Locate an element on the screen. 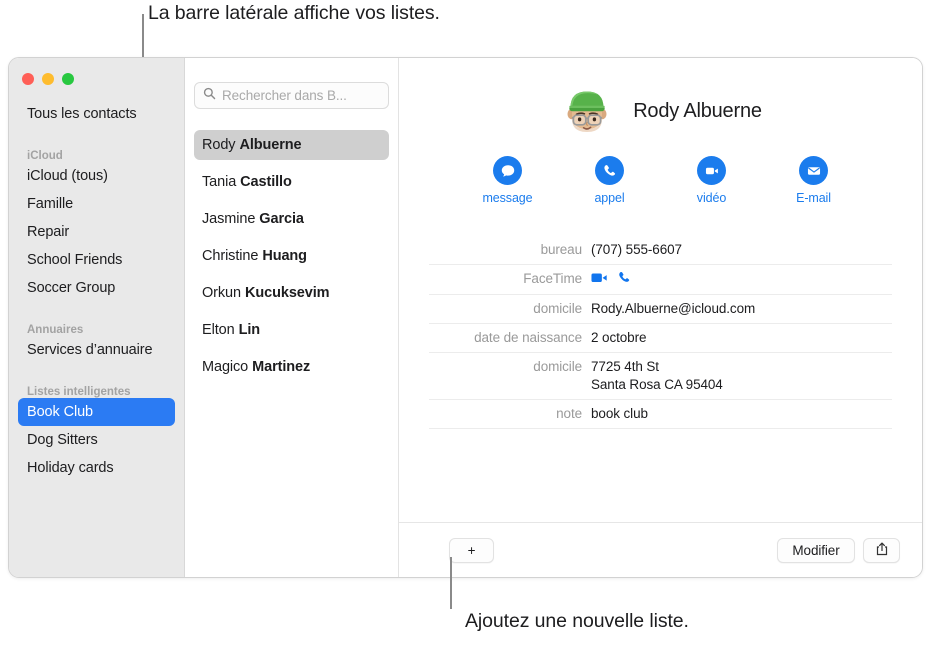 The width and height of the screenshot is (931, 646). contact-list-item: Orkun Kucuksevim is located at coordinates (291, 293).